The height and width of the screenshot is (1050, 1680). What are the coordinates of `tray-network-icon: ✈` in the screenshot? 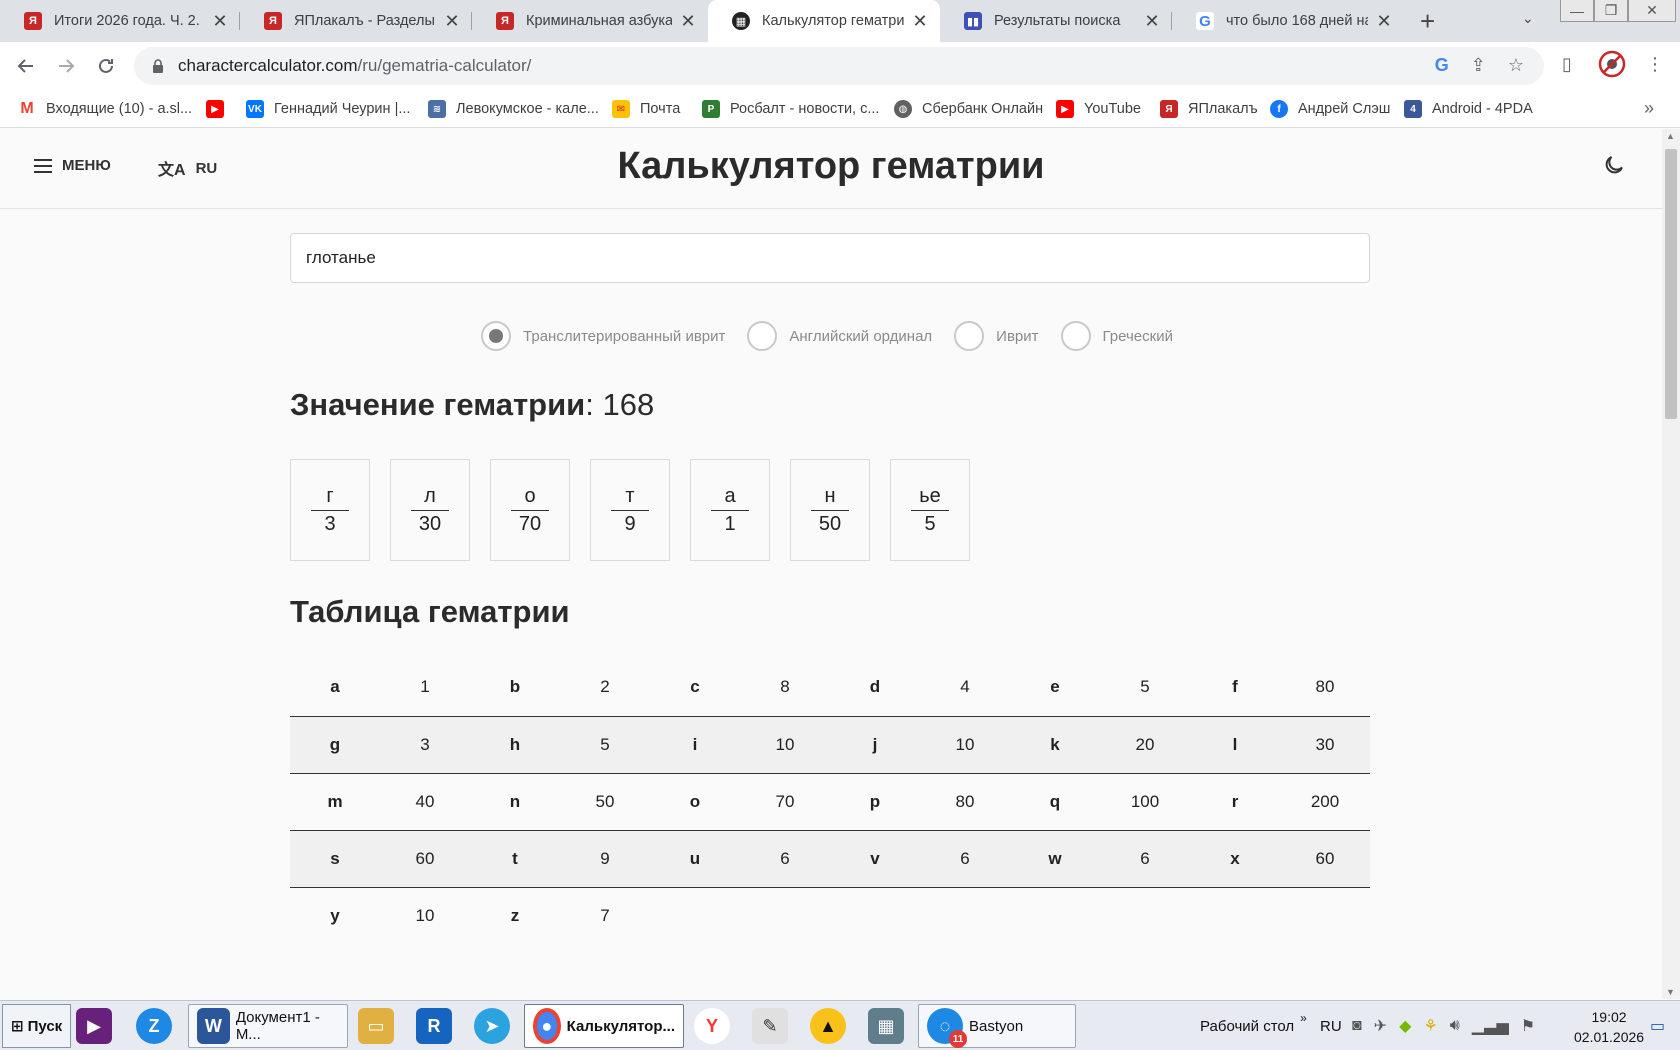 It's located at (1380, 1026).